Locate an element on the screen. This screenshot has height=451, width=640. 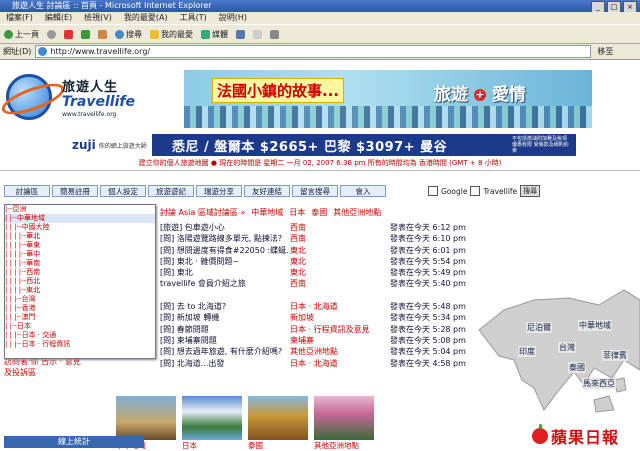
post-row: [問] 想問邊度有得食#22050 :蝶蜒... 東北 發表在今天 6:01 pm is located at coordinates (320, 250).